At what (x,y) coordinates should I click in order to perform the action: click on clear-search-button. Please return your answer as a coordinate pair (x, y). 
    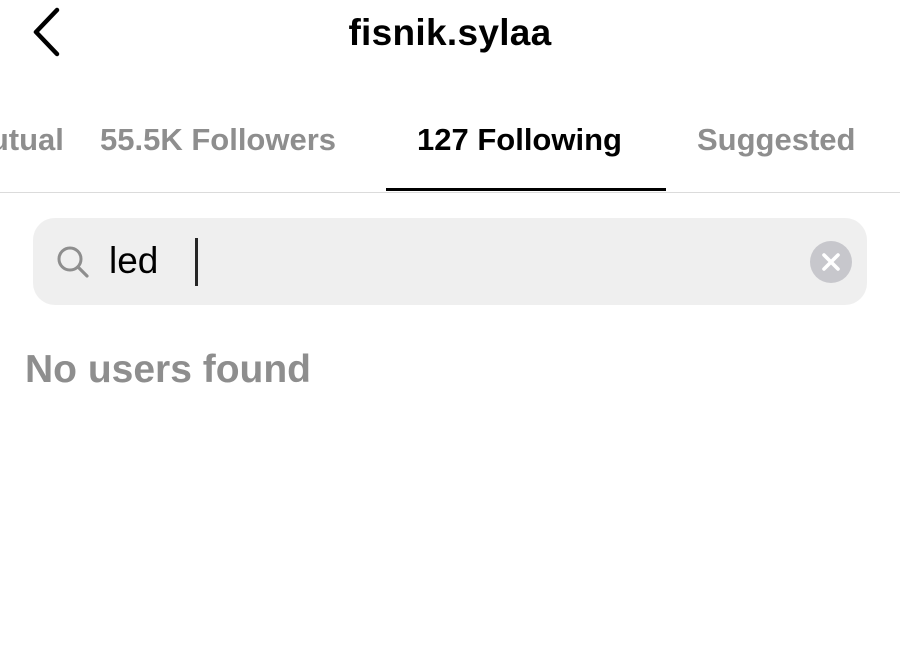
    Looking at the image, I should click on (831, 262).